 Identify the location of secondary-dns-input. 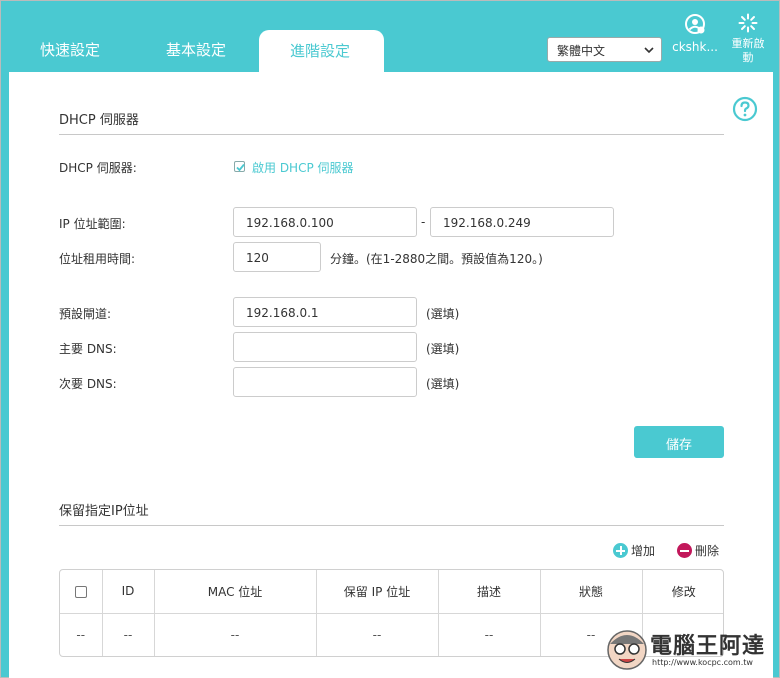
(325, 382).